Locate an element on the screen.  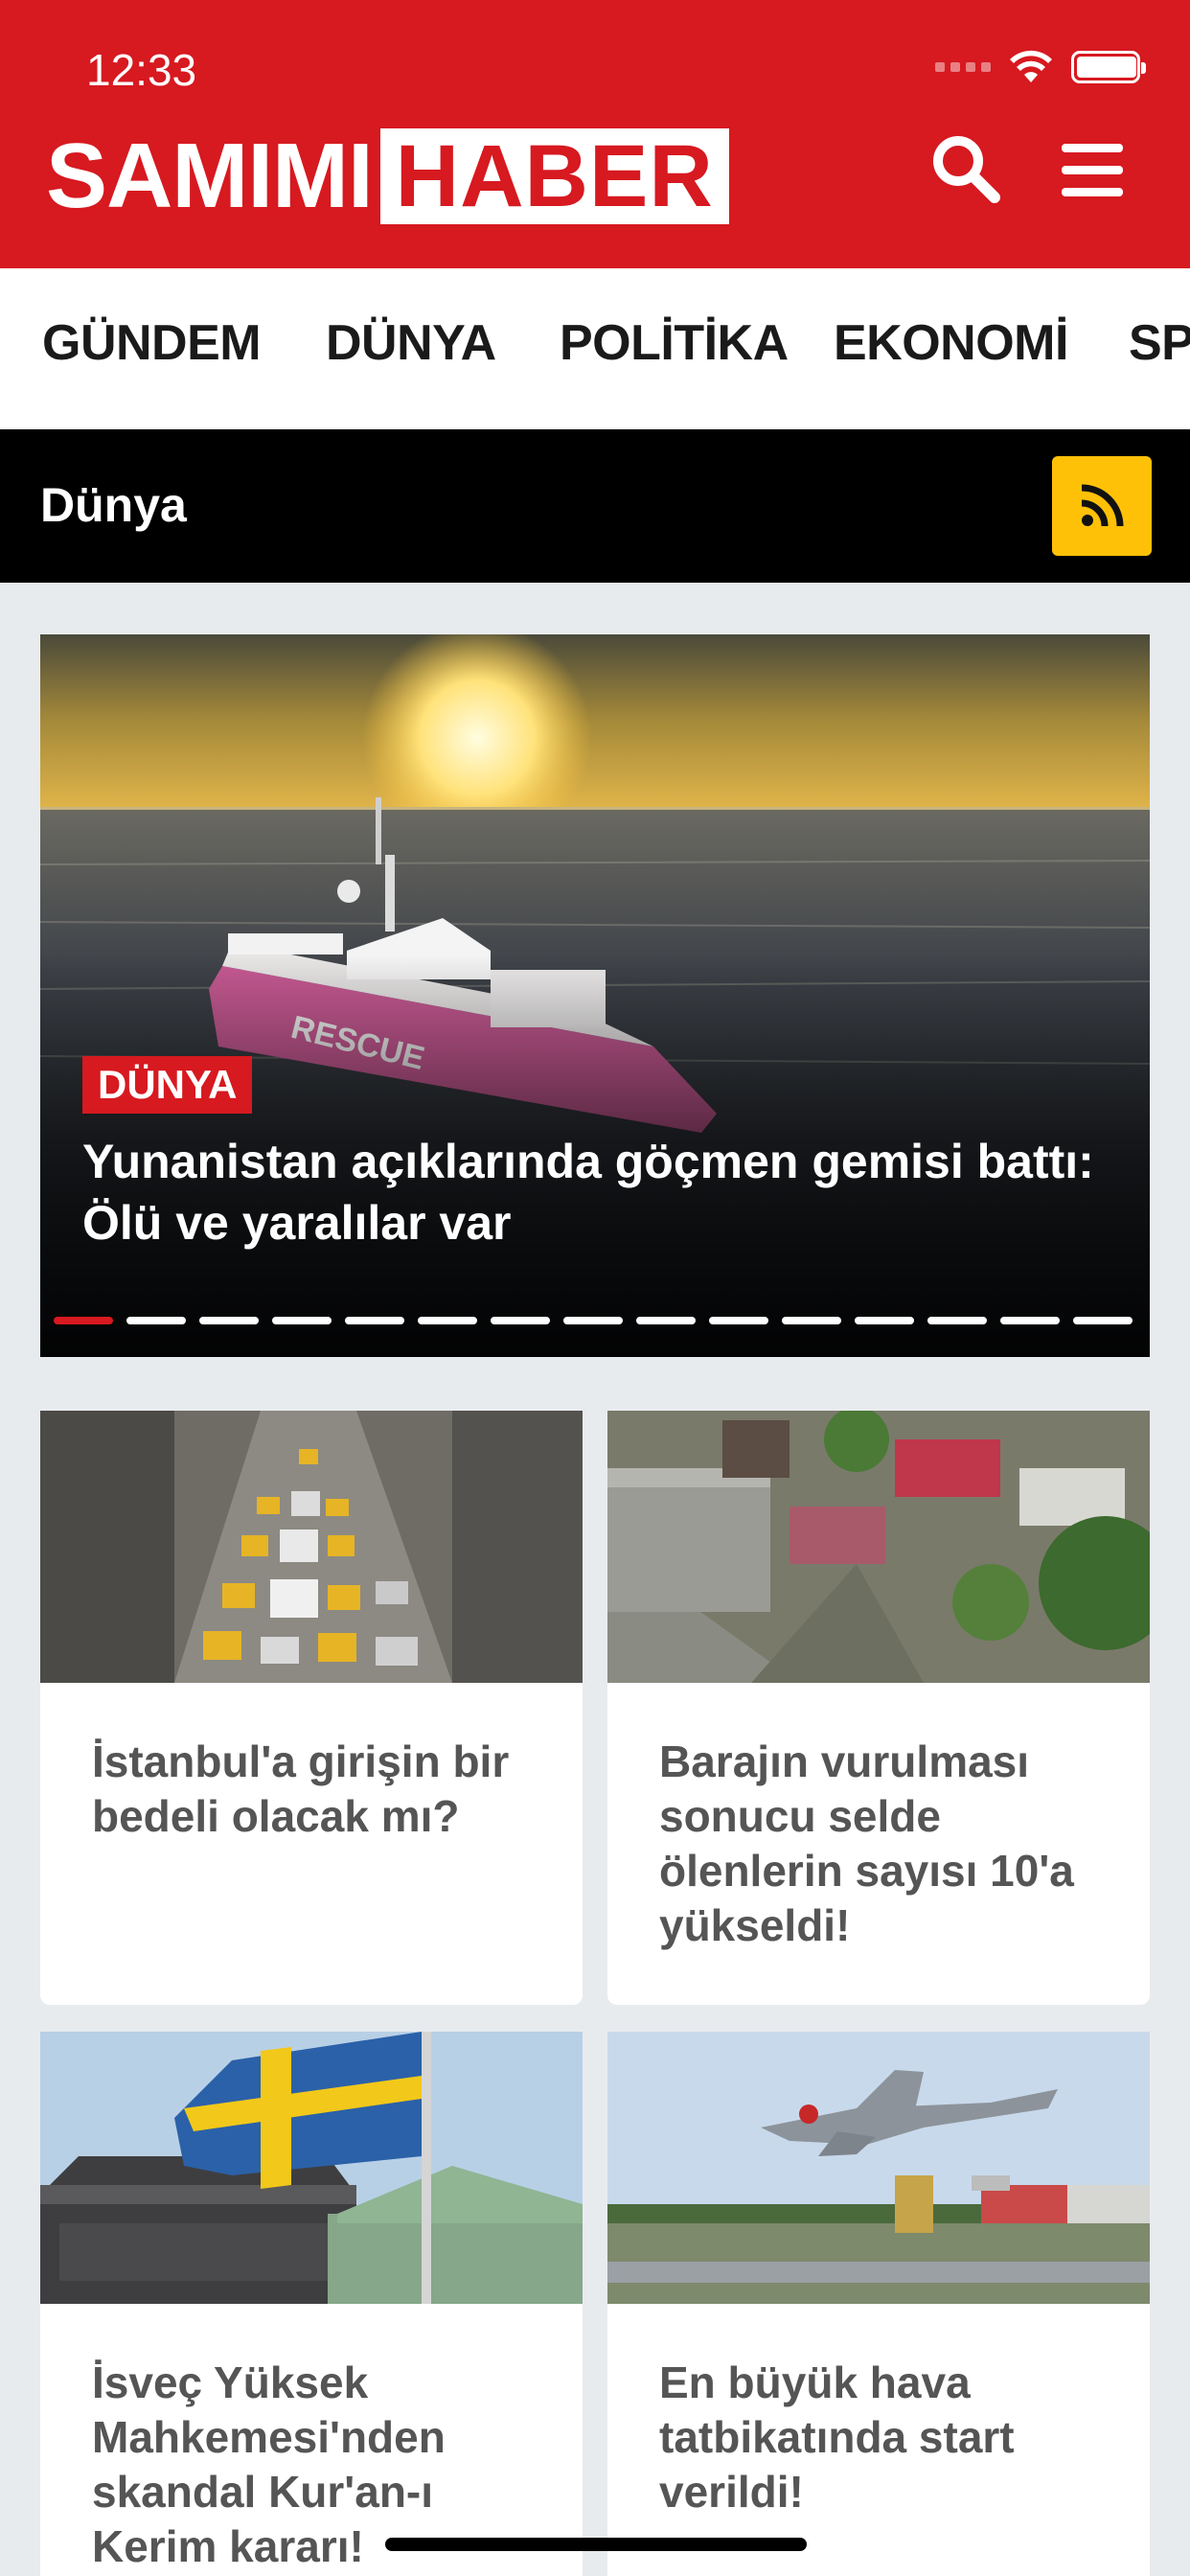
category-tab-politika: POLİTİKA is located at coordinates (674, 343).